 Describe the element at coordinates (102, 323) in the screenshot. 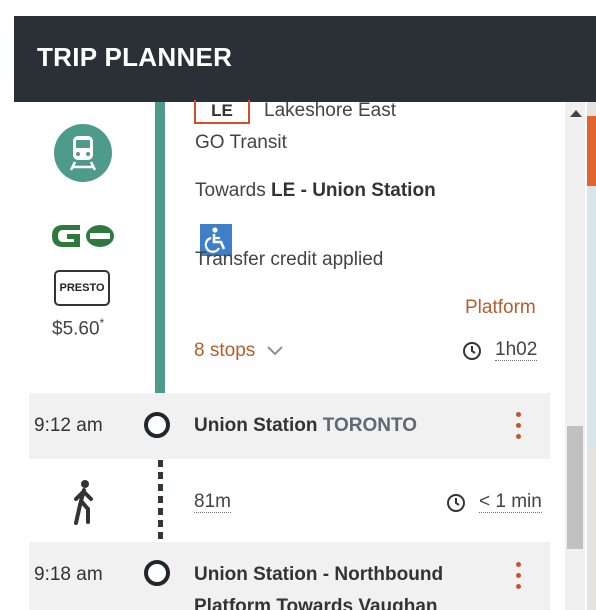

I see `fare-note-mark: *` at that location.